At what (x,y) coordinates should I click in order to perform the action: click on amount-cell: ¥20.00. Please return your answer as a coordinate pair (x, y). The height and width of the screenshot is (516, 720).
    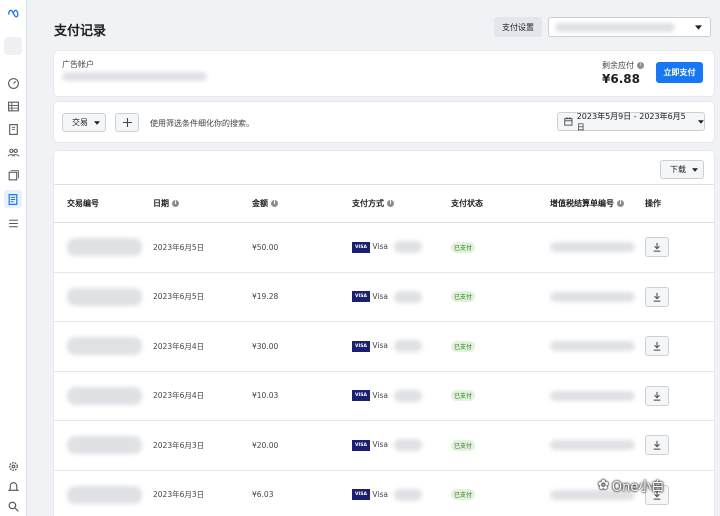
    Looking at the image, I should click on (302, 445).